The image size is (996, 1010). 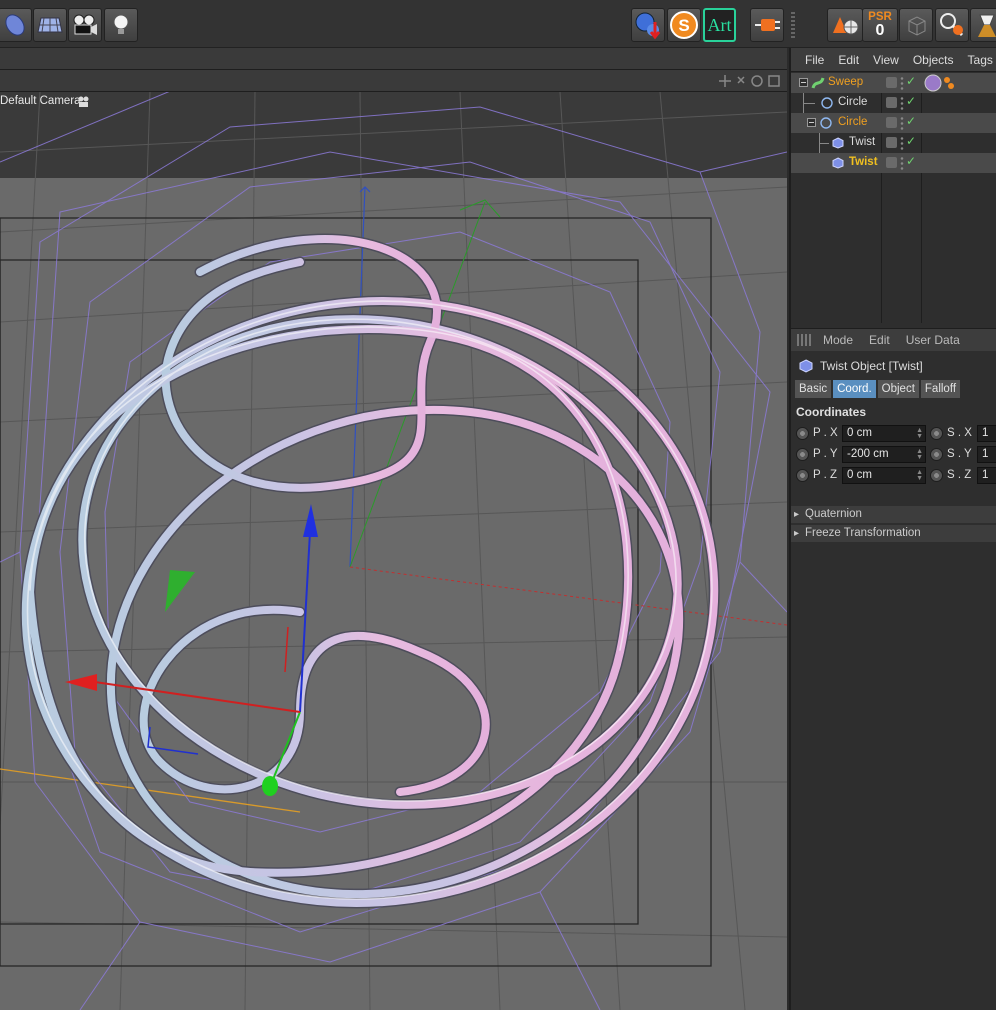 I want to click on object-row-sweep: Sweep ✓, so click(x=893, y=83).